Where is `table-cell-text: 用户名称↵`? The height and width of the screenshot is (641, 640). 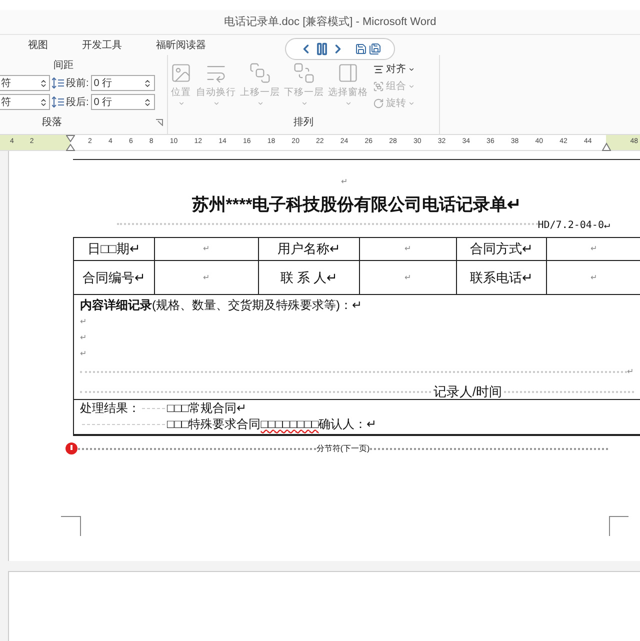 table-cell-text: 用户名称↵ is located at coordinates (309, 249).